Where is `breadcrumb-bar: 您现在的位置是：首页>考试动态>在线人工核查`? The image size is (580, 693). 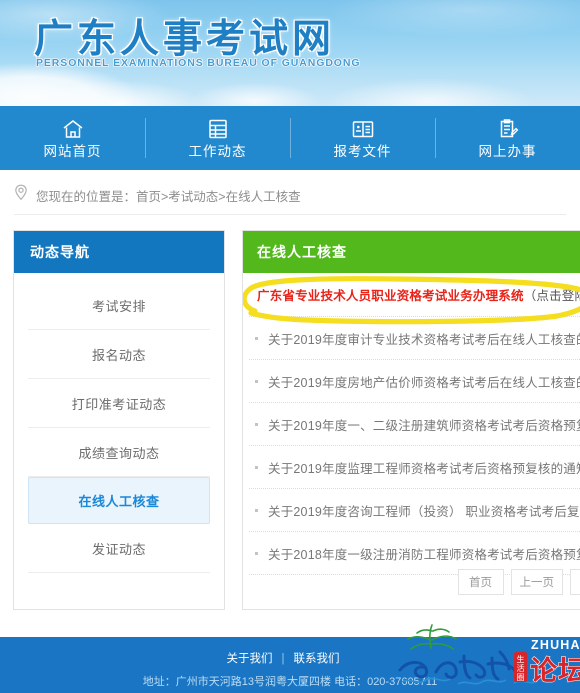 breadcrumb-bar: 您现在的位置是：首页>考试动态>在线人工核查 is located at coordinates (290, 194).